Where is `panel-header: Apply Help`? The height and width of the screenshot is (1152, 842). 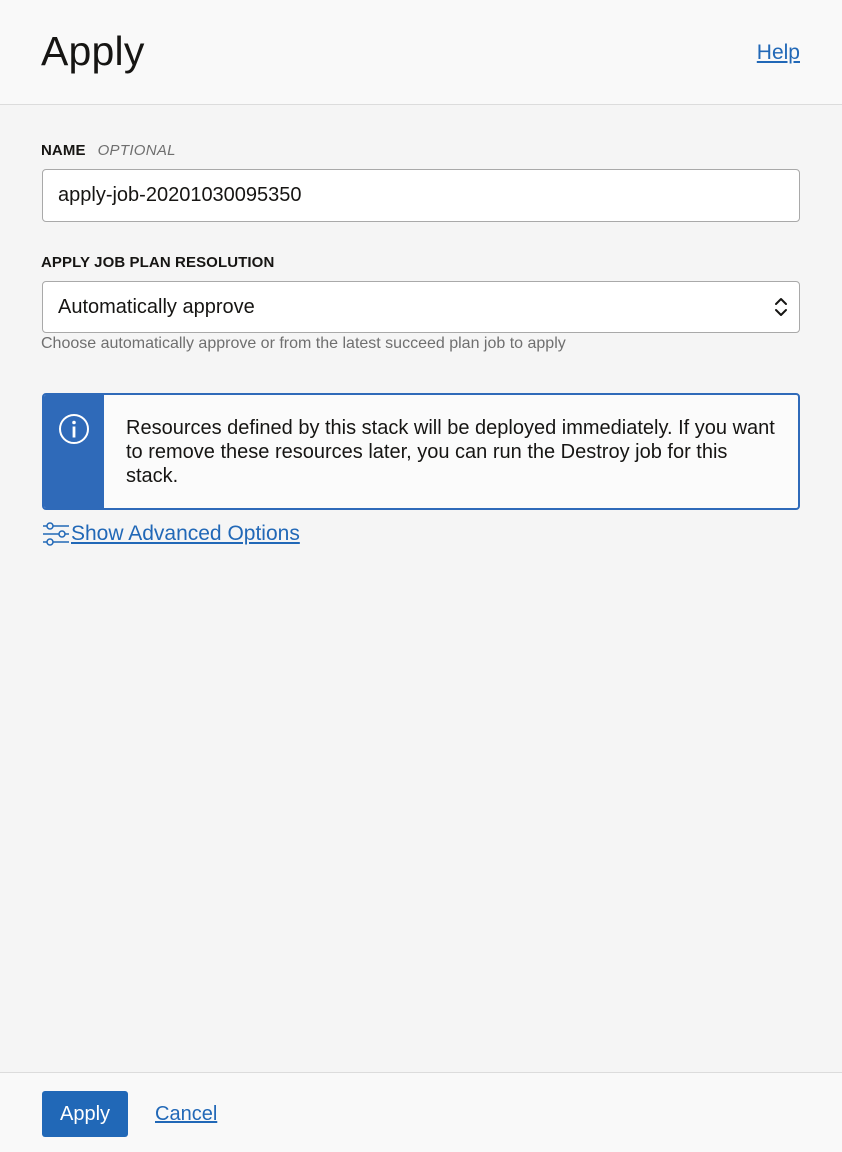 panel-header: Apply Help is located at coordinates (421, 52).